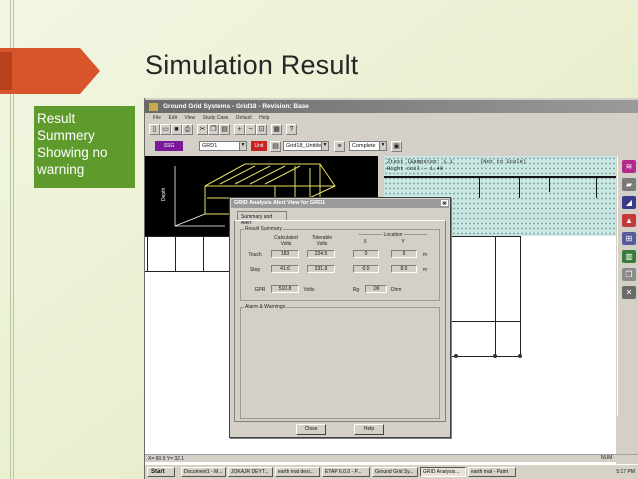 Image resolution: width=638 pixels, height=479 pixels. What do you see at coordinates (252, 65) in the screenshot?
I see `slide-title: Simulation Result` at bounding box center [252, 65].